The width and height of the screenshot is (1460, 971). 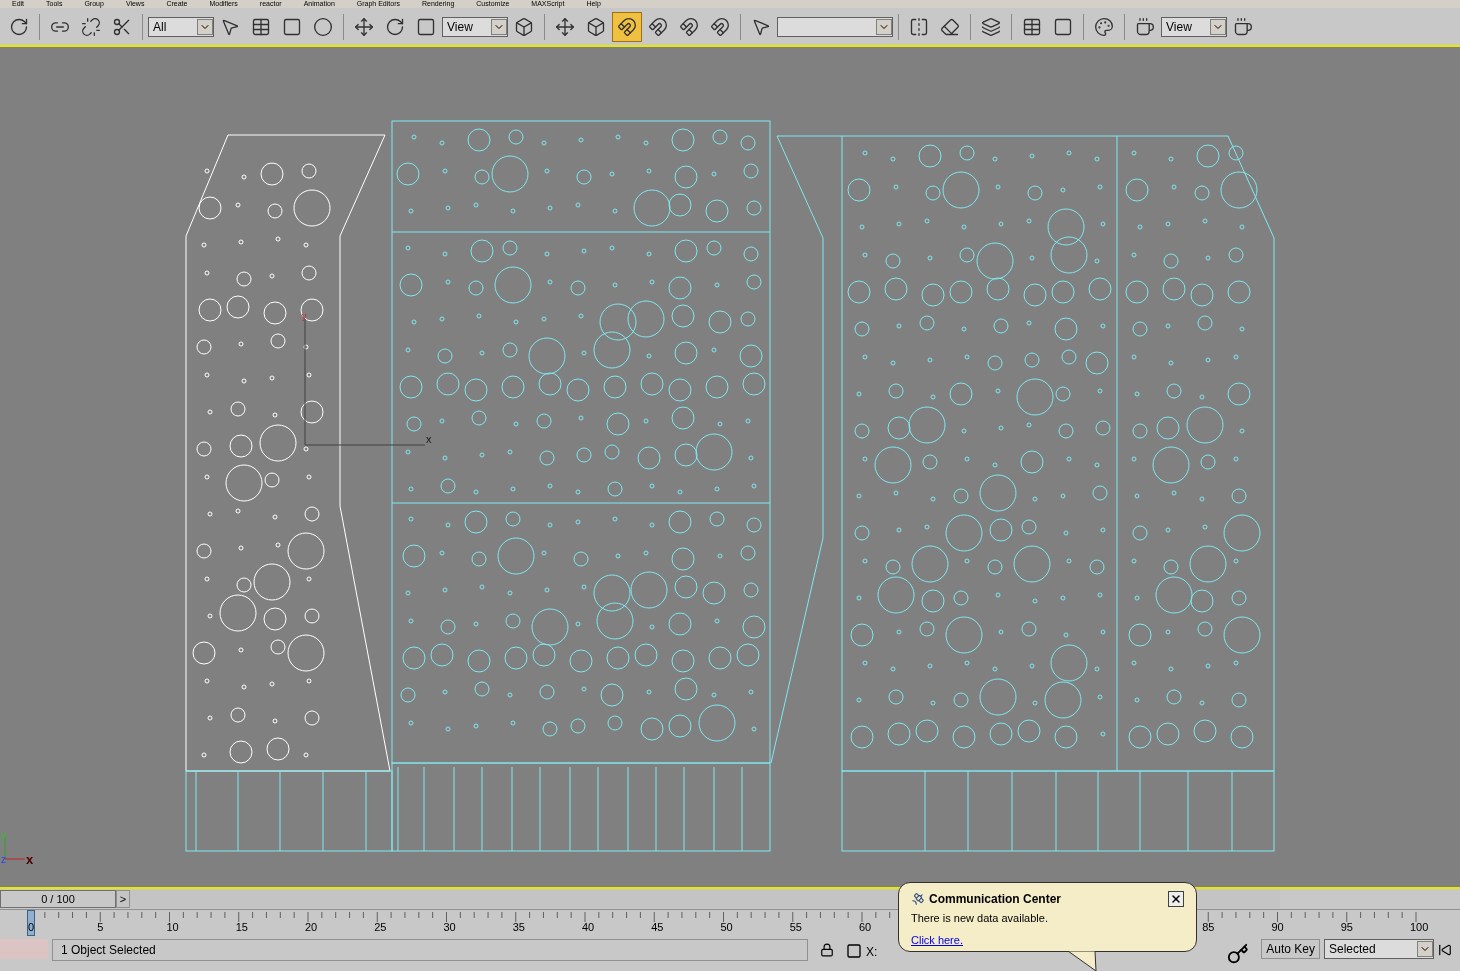 I want to click on render-type-dropdown: View, so click(x=1194, y=26).